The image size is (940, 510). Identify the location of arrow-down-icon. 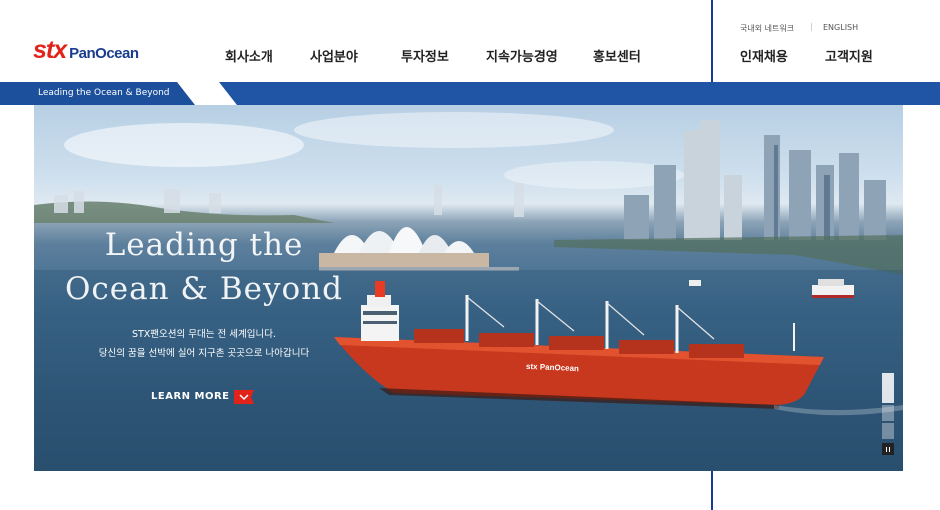
(244, 396).